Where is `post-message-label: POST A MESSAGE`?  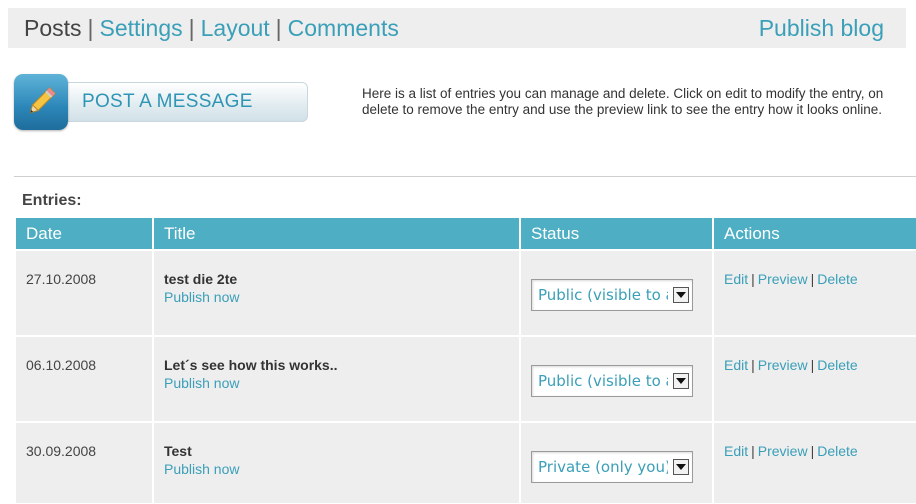
post-message-label: POST A MESSAGE is located at coordinates (167, 101).